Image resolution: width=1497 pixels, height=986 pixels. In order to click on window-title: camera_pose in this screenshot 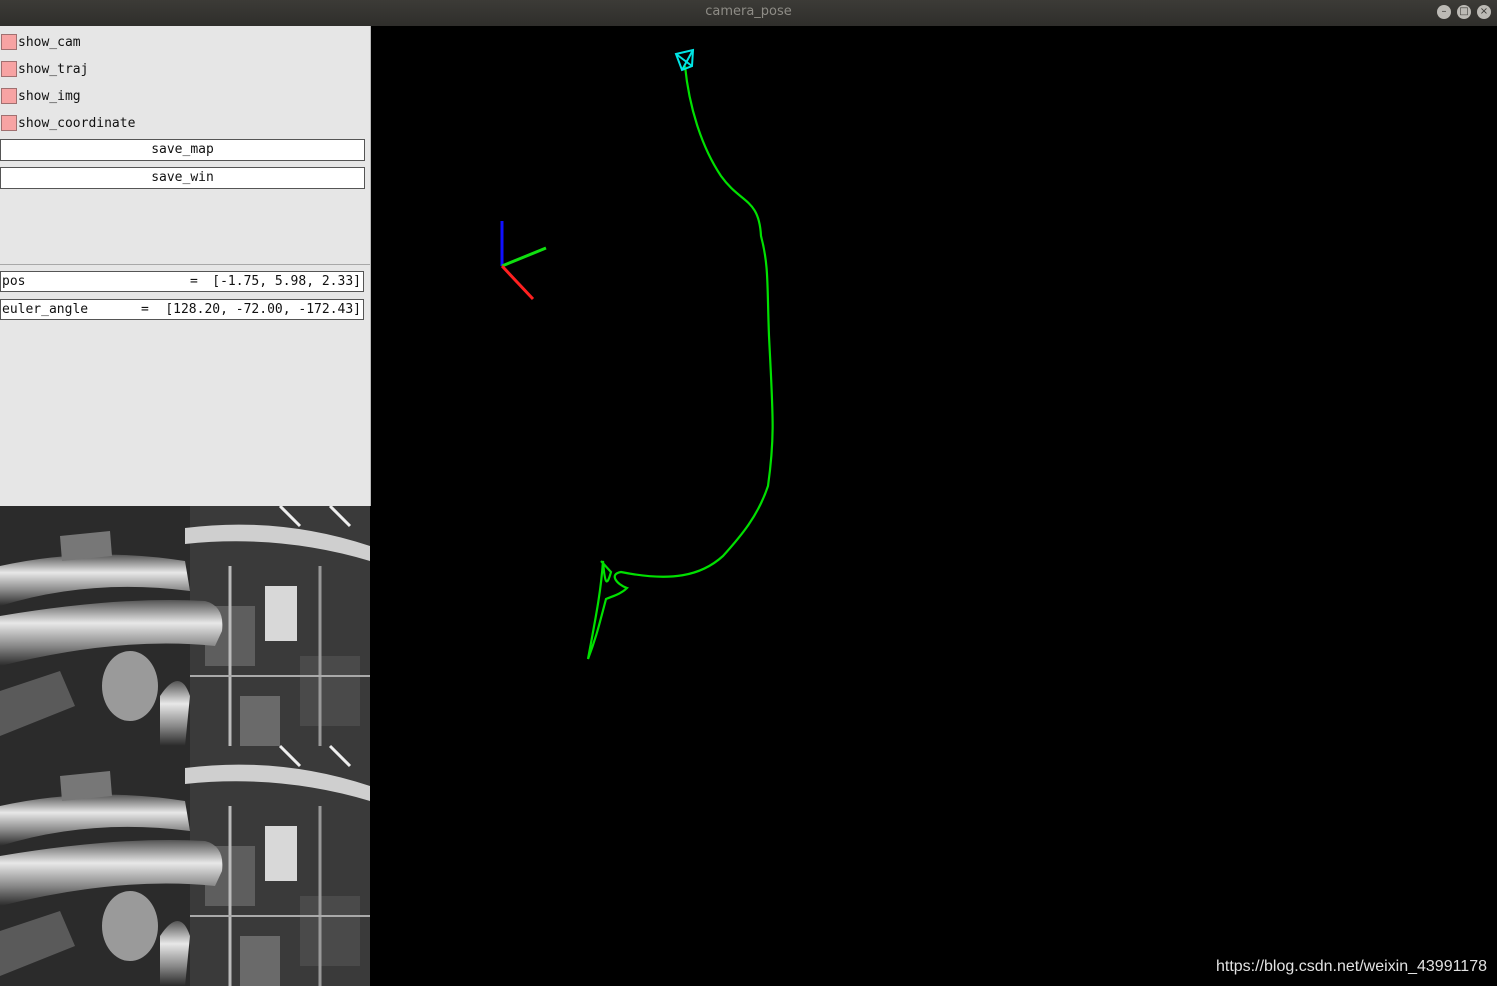, I will do `click(748, 11)`.